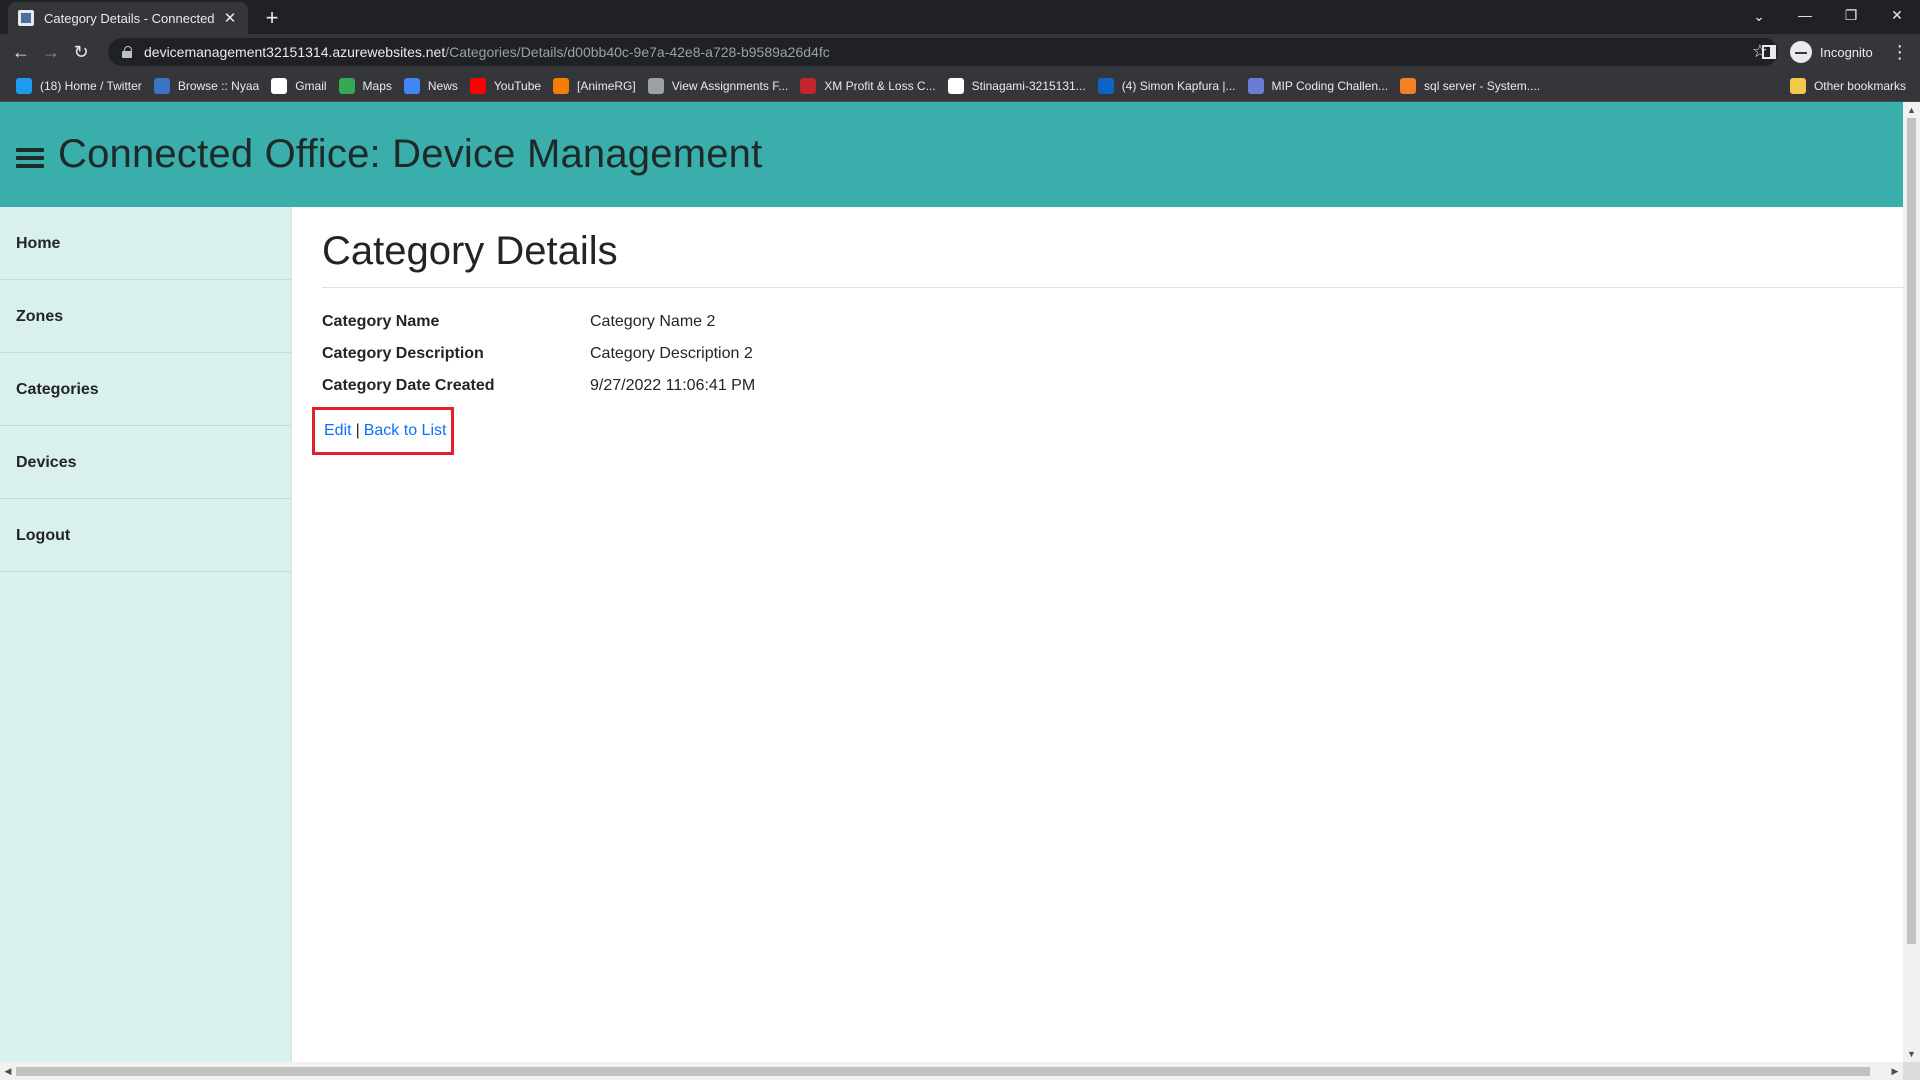 The height and width of the screenshot is (1080, 1920). Describe the element at coordinates (561, 85) in the screenshot. I see `blogger-icon` at that location.